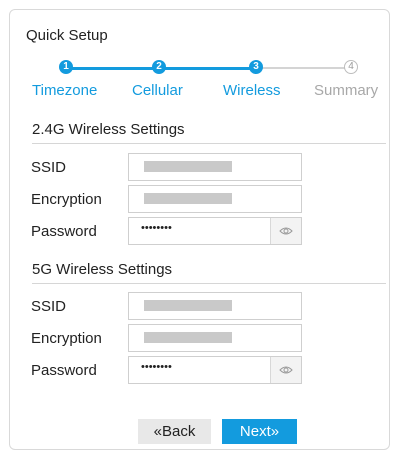 This screenshot has height=458, width=400. What do you see at coordinates (66, 67) in the screenshot?
I see `step-1-indicator: 1` at bounding box center [66, 67].